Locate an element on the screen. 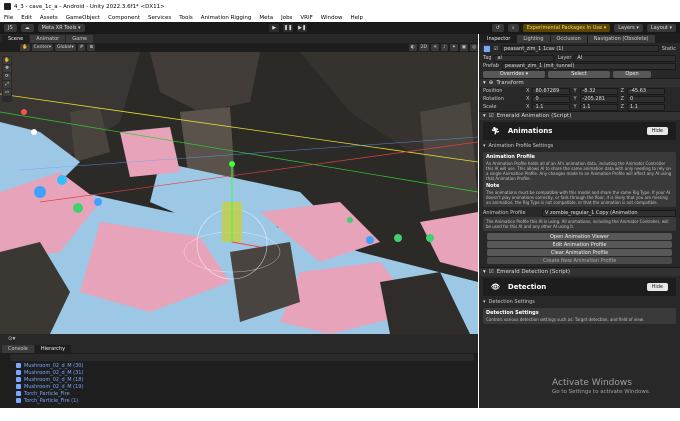 The image size is (680, 421). tab-animator: Animator is located at coordinates (48, 39).